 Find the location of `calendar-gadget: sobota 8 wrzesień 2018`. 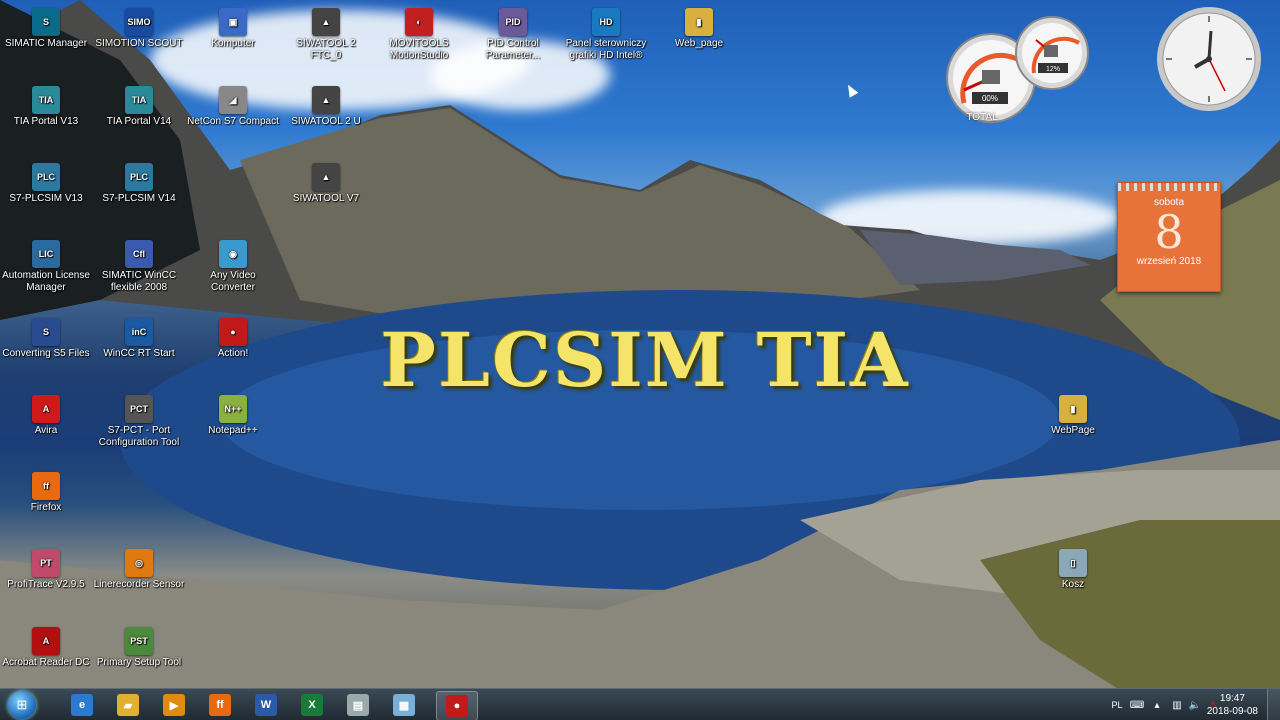

calendar-gadget: sobota 8 wrzesień 2018 is located at coordinates (1169, 237).